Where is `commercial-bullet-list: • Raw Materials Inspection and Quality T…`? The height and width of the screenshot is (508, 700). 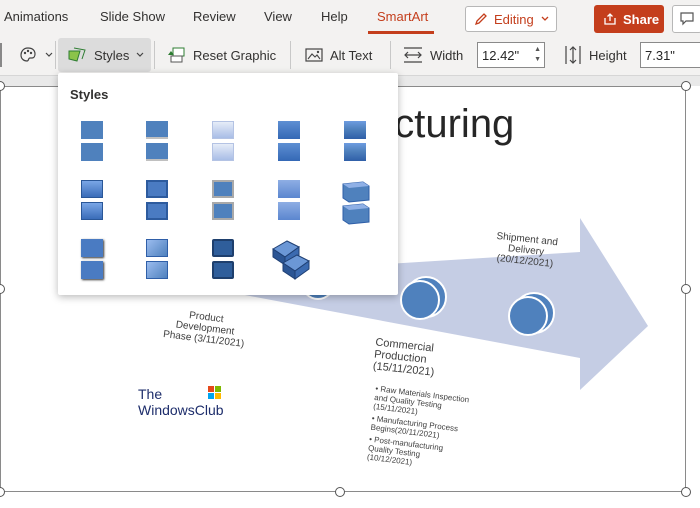 commercial-bullet-list: • Raw Materials Inspection and Quality T… is located at coordinates (418, 430).